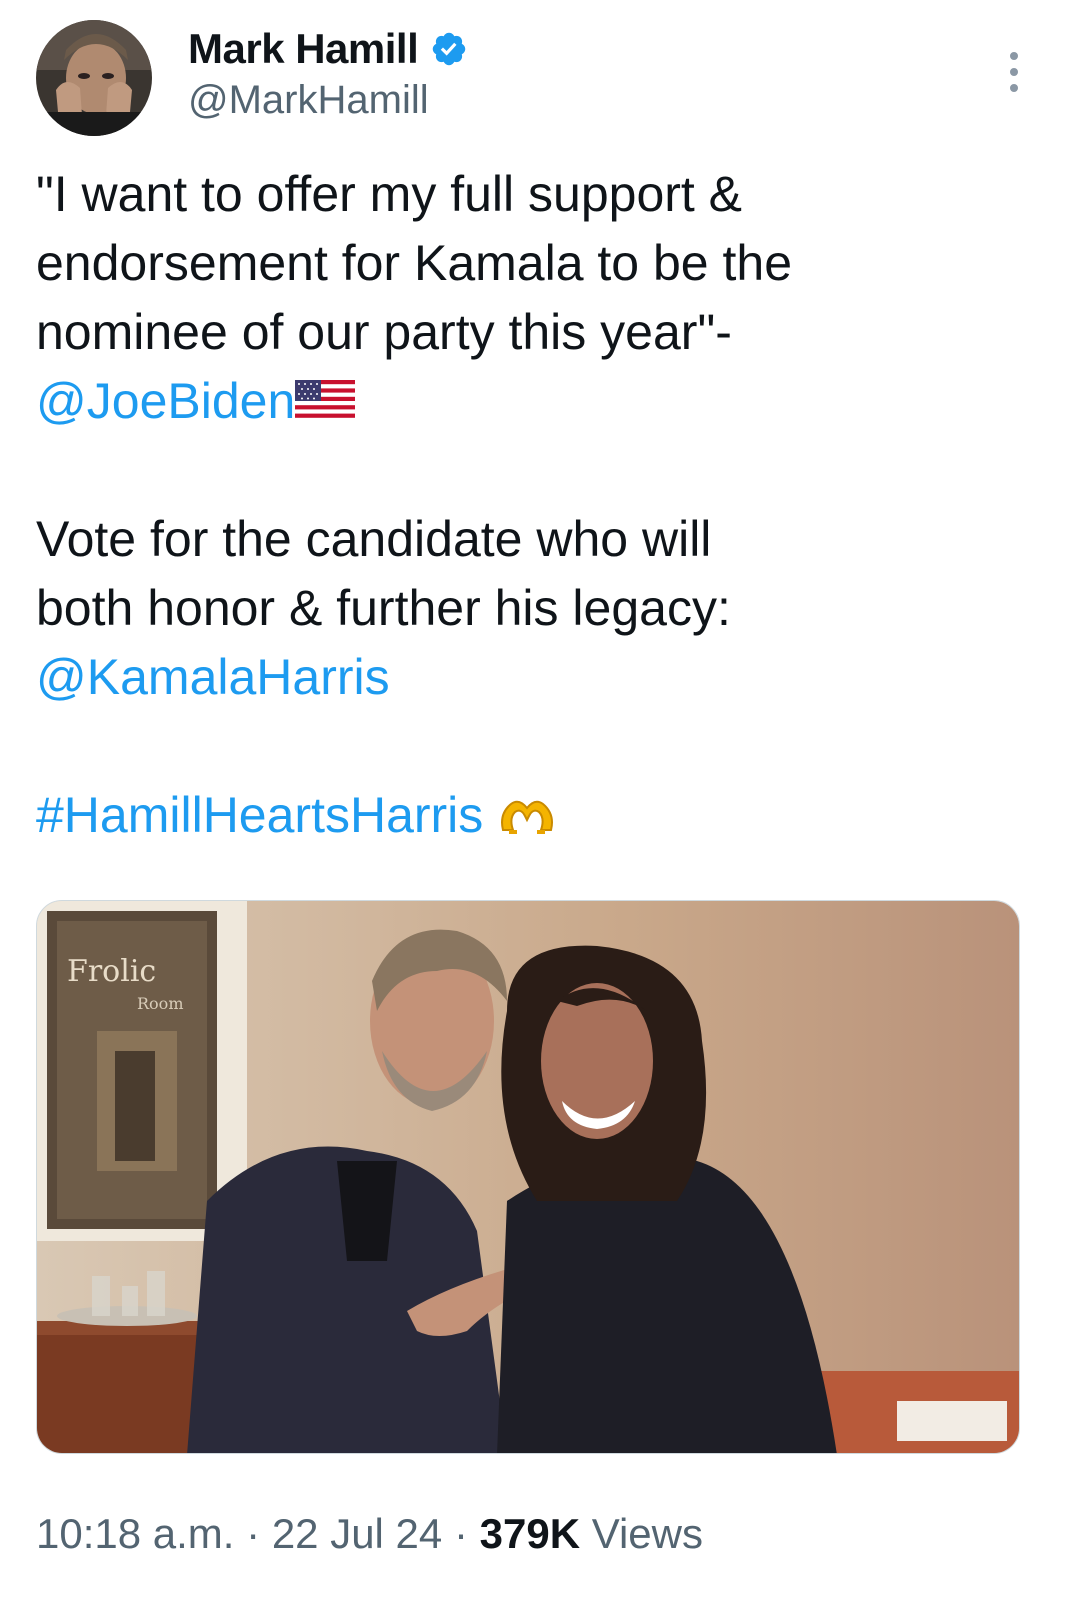  What do you see at coordinates (536, 401) in the screenshot?
I see `mention-line: @JoeBiden` at bounding box center [536, 401].